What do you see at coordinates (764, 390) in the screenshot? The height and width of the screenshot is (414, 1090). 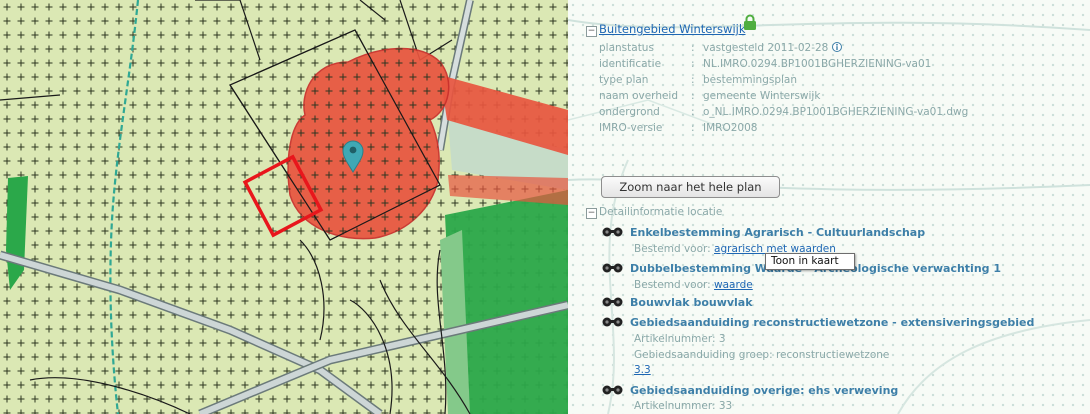 I see `detail-item-title: Gebiedsaanduiding overige: ehs verweving` at bounding box center [764, 390].